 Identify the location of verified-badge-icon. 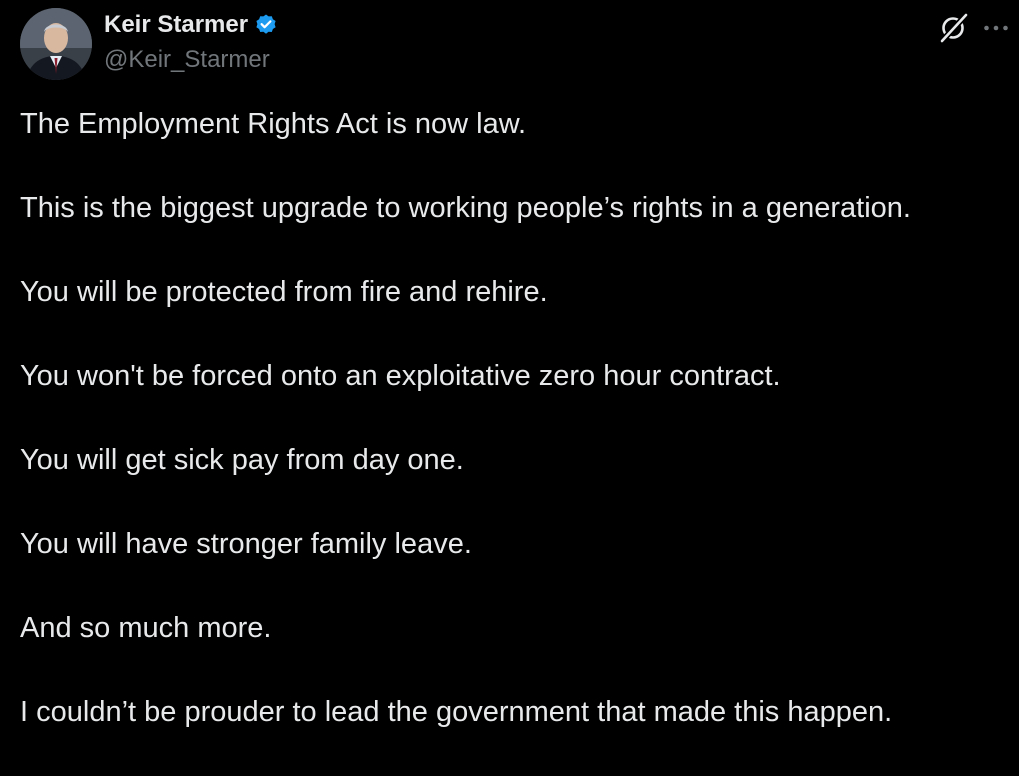
(266, 25).